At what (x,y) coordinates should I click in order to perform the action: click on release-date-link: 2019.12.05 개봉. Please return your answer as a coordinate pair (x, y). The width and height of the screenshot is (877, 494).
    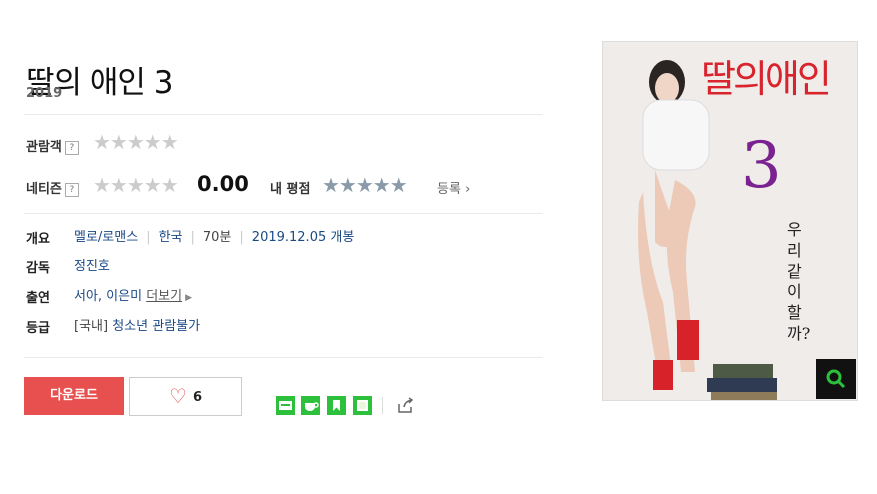
    Looking at the image, I should click on (303, 237).